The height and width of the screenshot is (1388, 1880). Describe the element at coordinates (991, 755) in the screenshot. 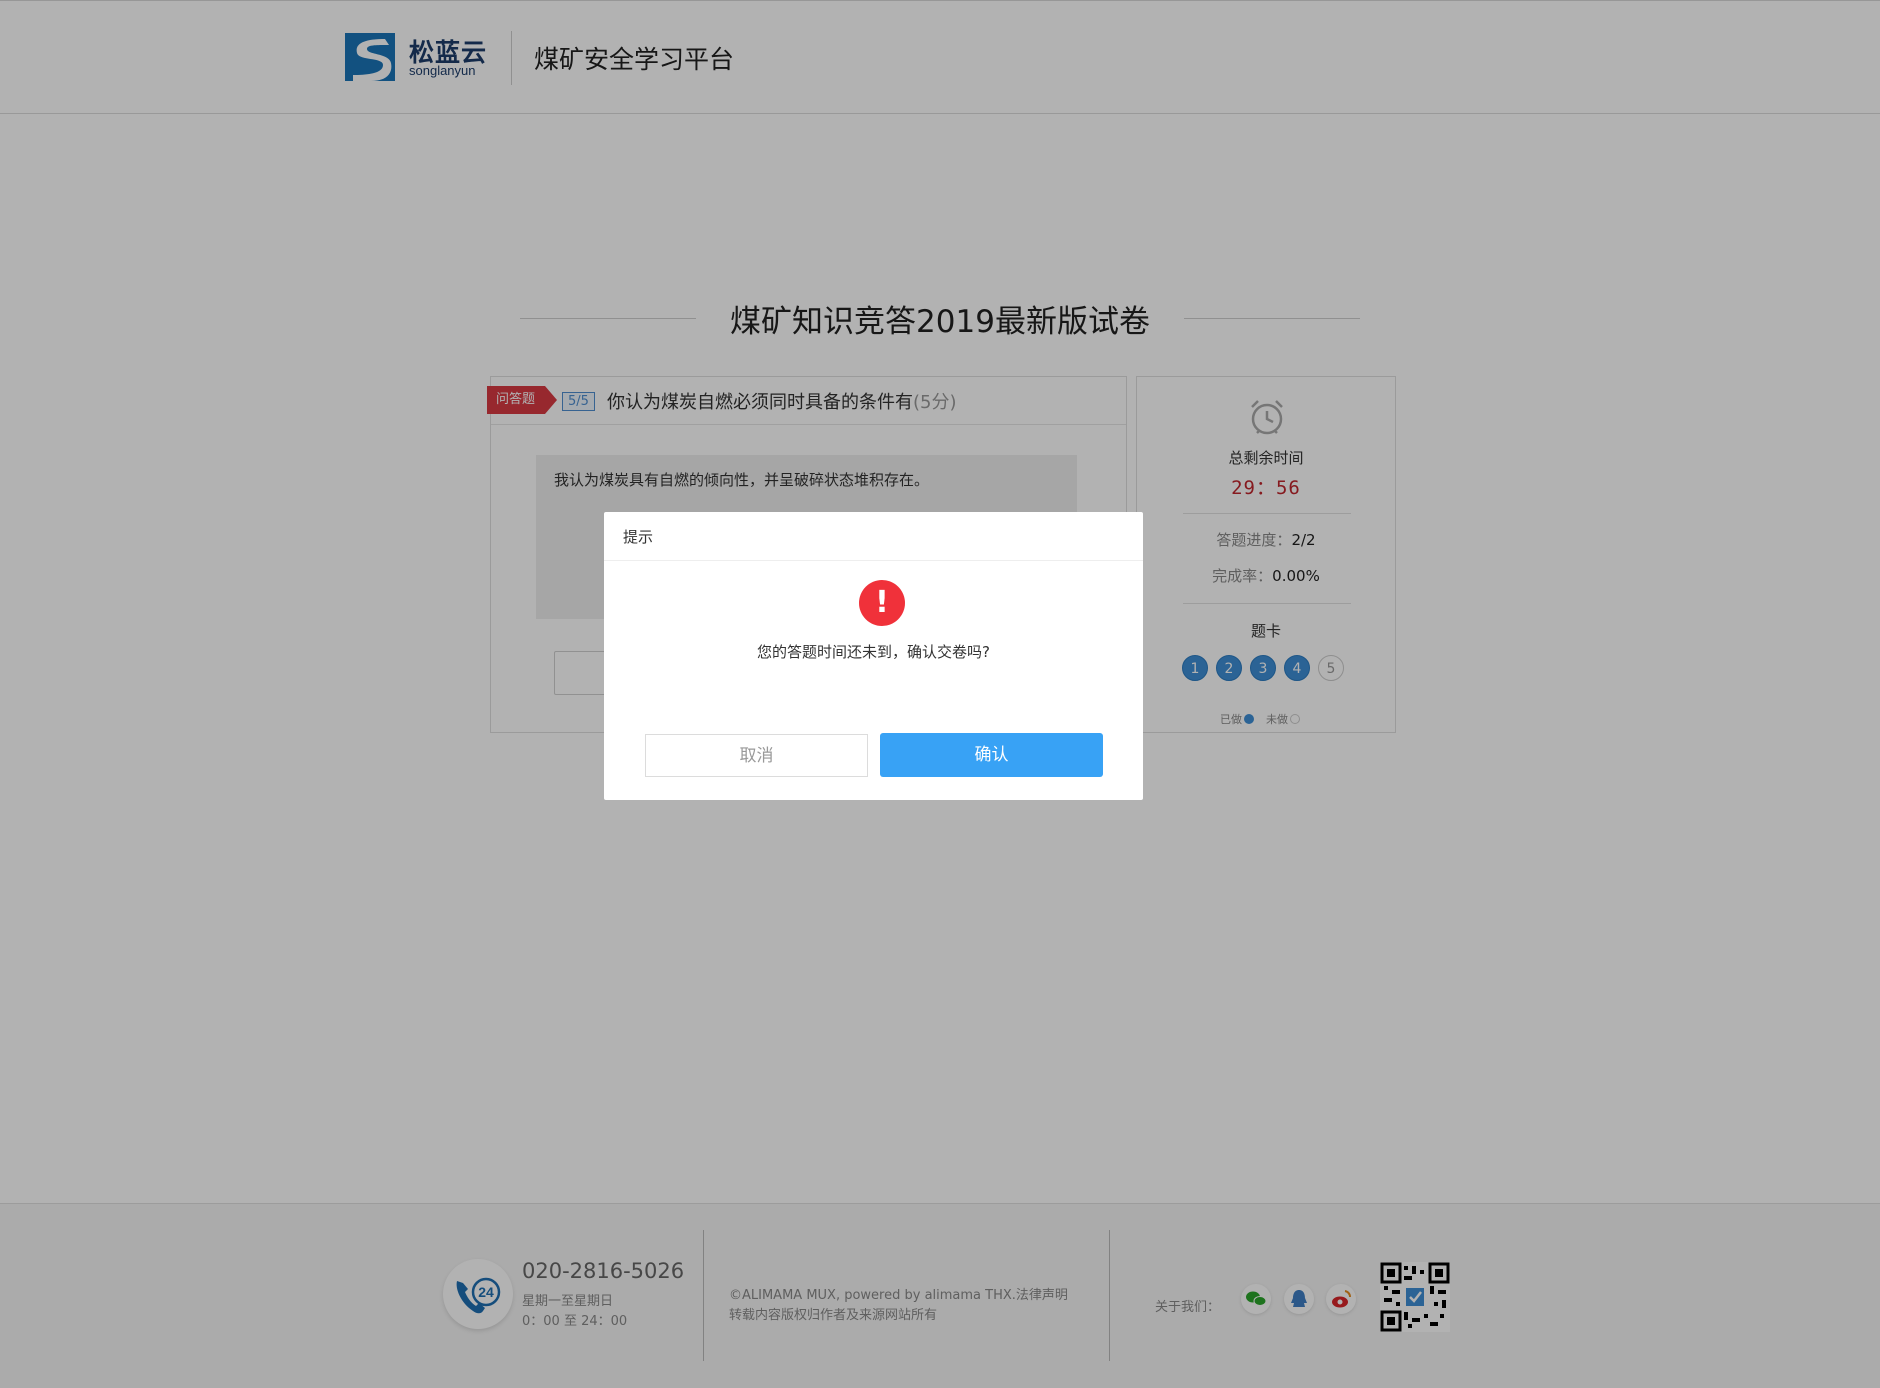

I see `confirm-button: 确认` at that location.